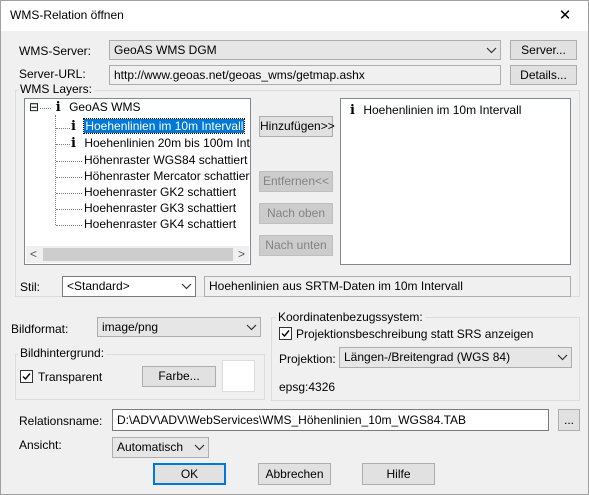 The height and width of the screenshot is (495, 589). What do you see at coordinates (350, 317) in the screenshot?
I see `crs-group-title: Koordinatenbezugssystem:` at bounding box center [350, 317].